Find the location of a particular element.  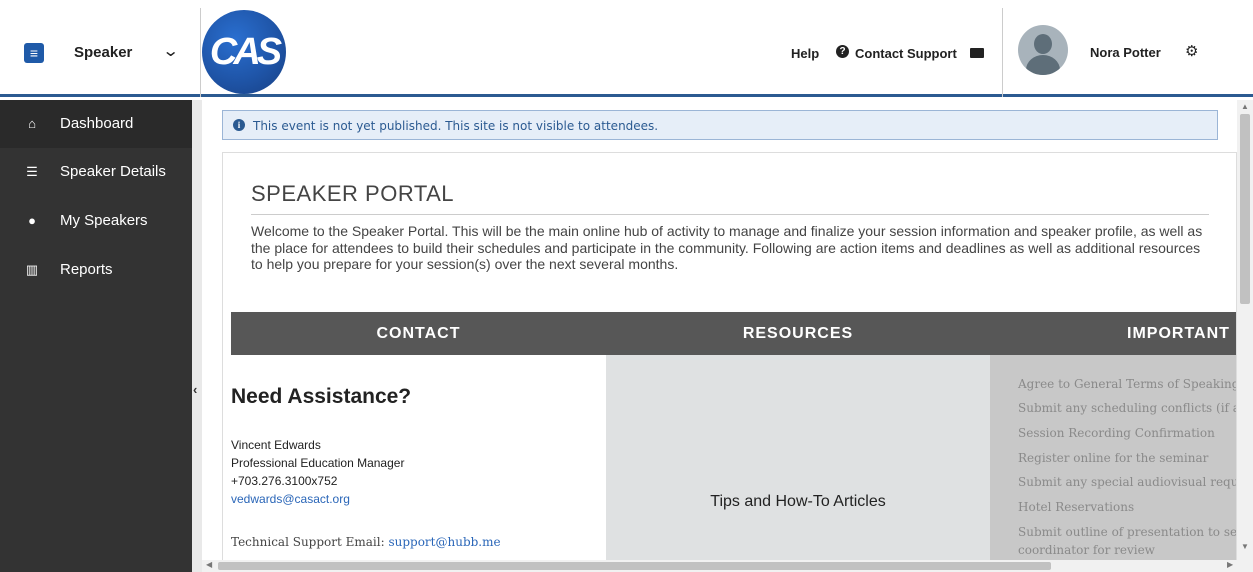

user-name: Nora Potter is located at coordinates (1125, 52).